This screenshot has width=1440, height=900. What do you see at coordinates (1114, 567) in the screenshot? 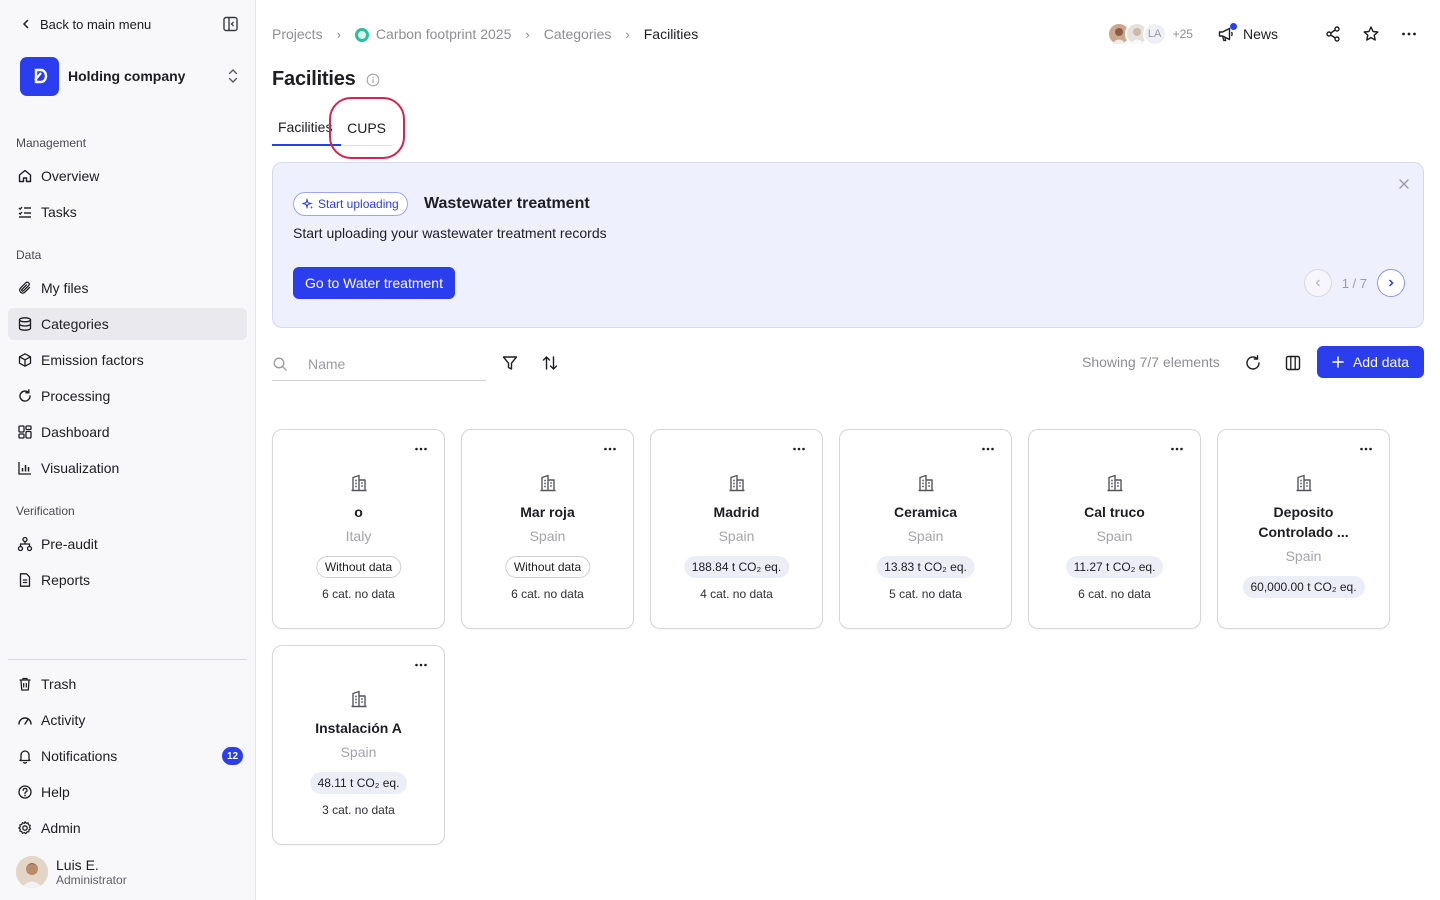
I see `emissions-chip: 11.27 t CO₂ eq.` at bounding box center [1114, 567].